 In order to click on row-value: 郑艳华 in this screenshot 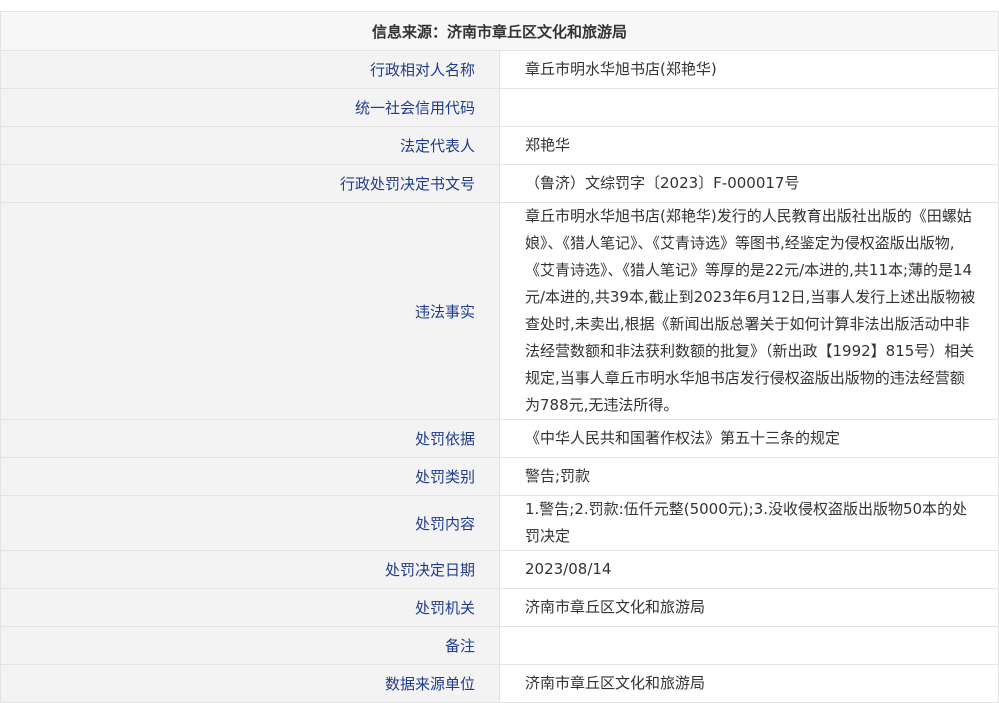, I will do `click(749, 145)`.